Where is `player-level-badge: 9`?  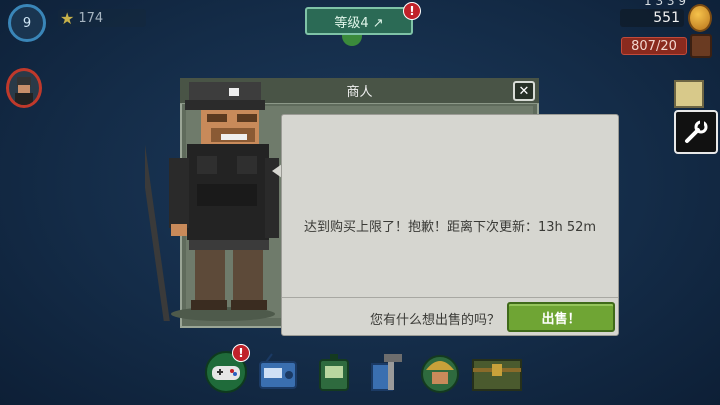
player-level-badge: 9 is located at coordinates (27, 23).